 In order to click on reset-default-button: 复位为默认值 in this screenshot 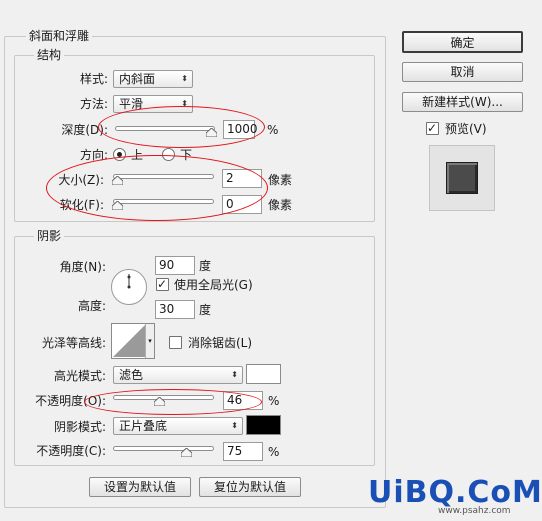, I will do `click(250, 487)`.